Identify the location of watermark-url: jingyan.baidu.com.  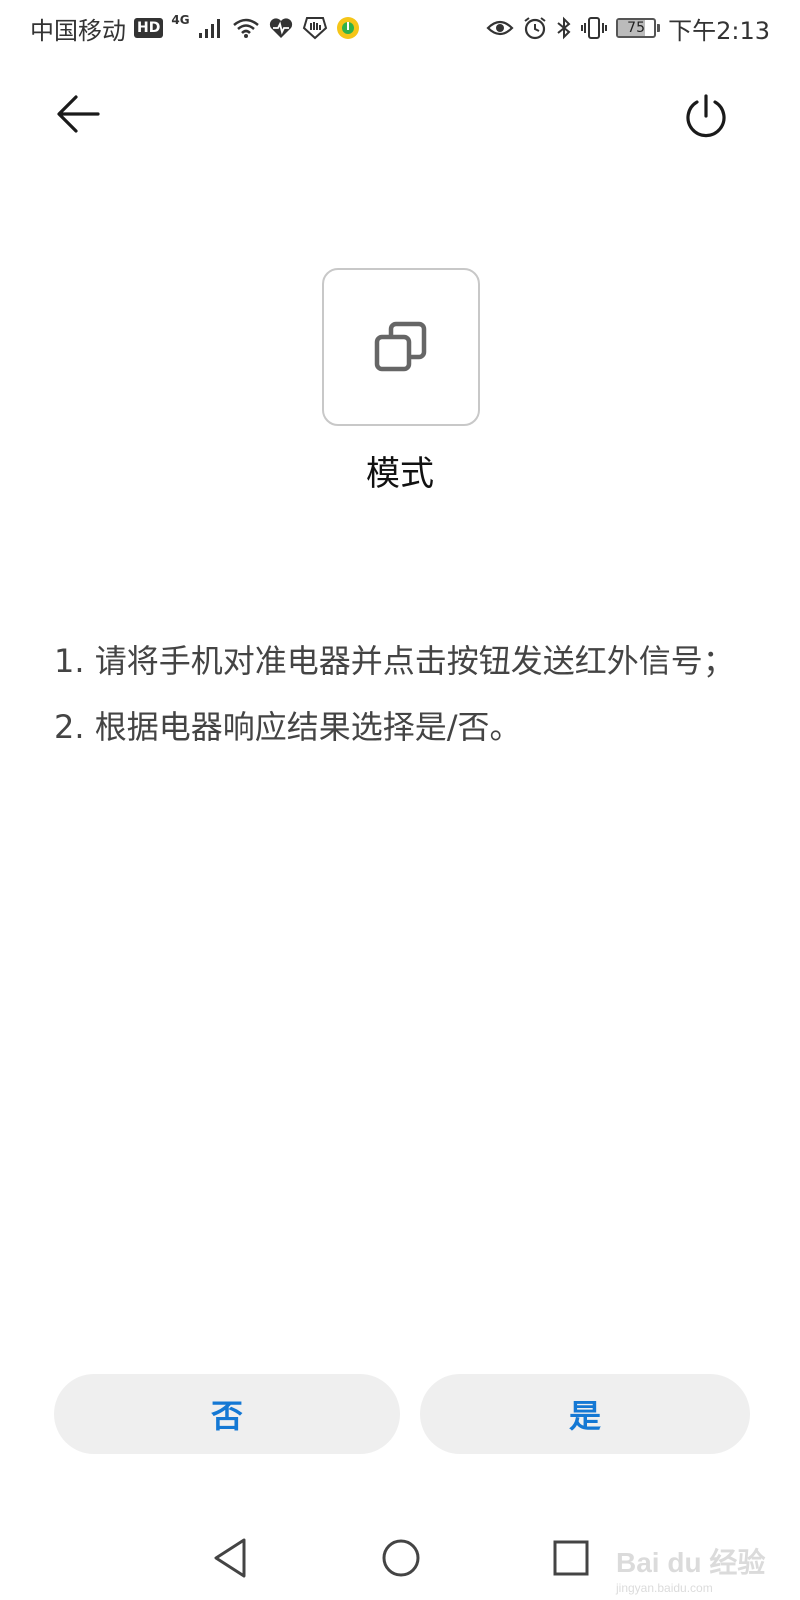
(664, 1588).